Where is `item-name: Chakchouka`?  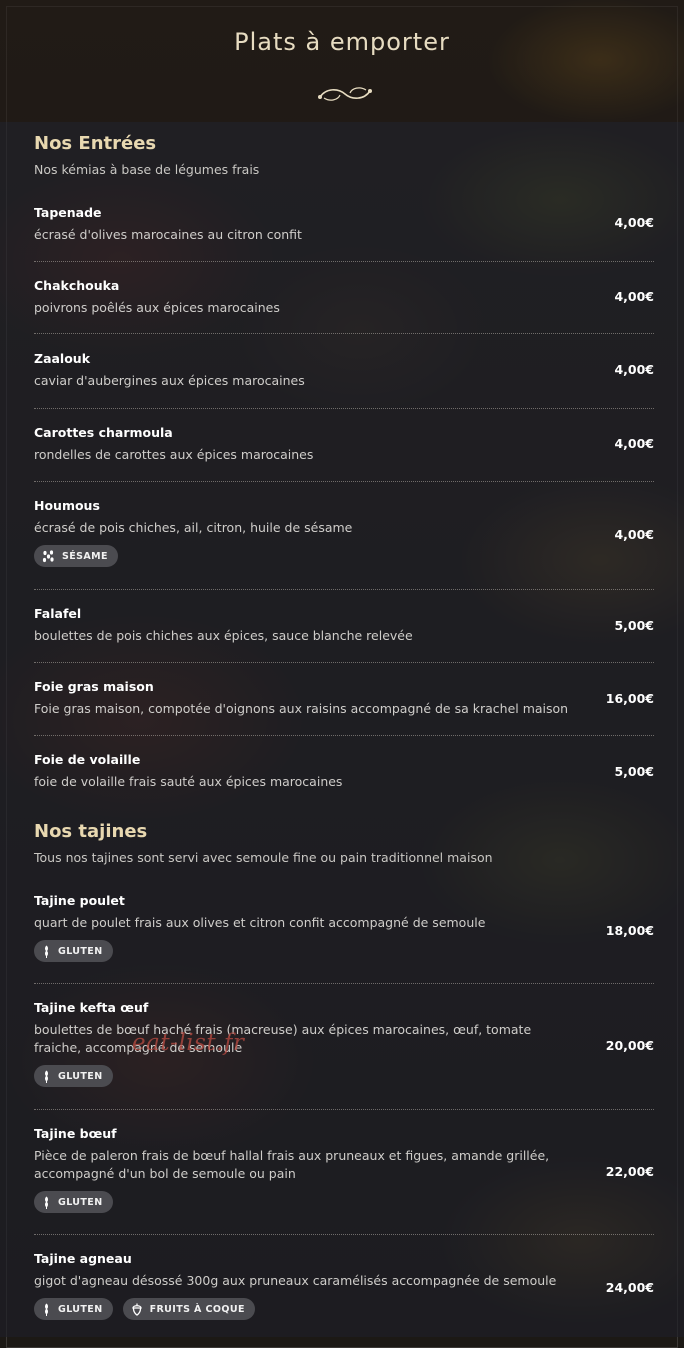
item-name: Chakchouka is located at coordinates (77, 285).